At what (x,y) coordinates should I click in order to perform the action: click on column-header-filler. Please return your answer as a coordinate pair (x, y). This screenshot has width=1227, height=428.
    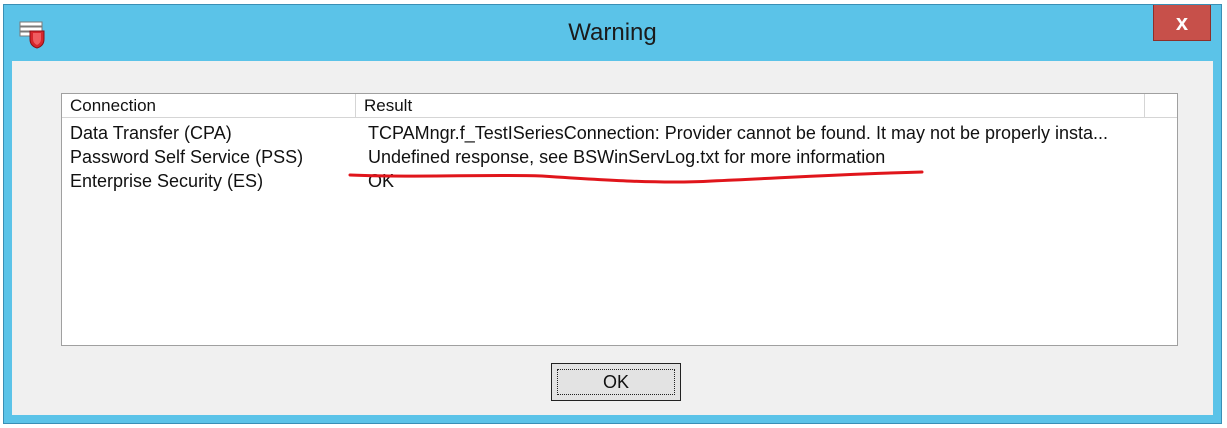
    Looking at the image, I should click on (1160, 105).